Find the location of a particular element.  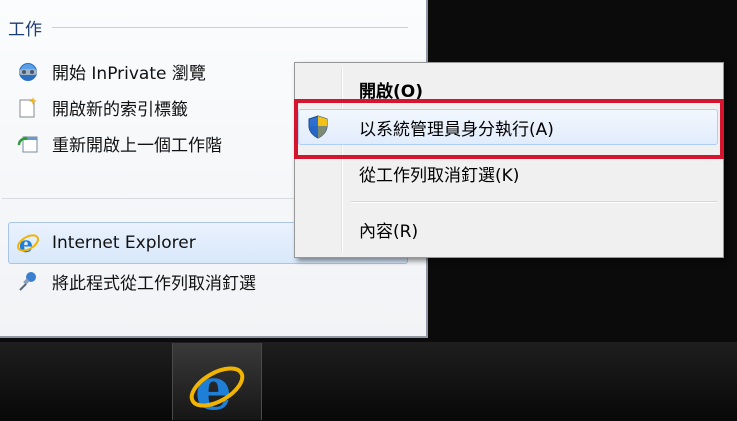

menu-item-label: 內容(R) is located at coordinates (389, 231).